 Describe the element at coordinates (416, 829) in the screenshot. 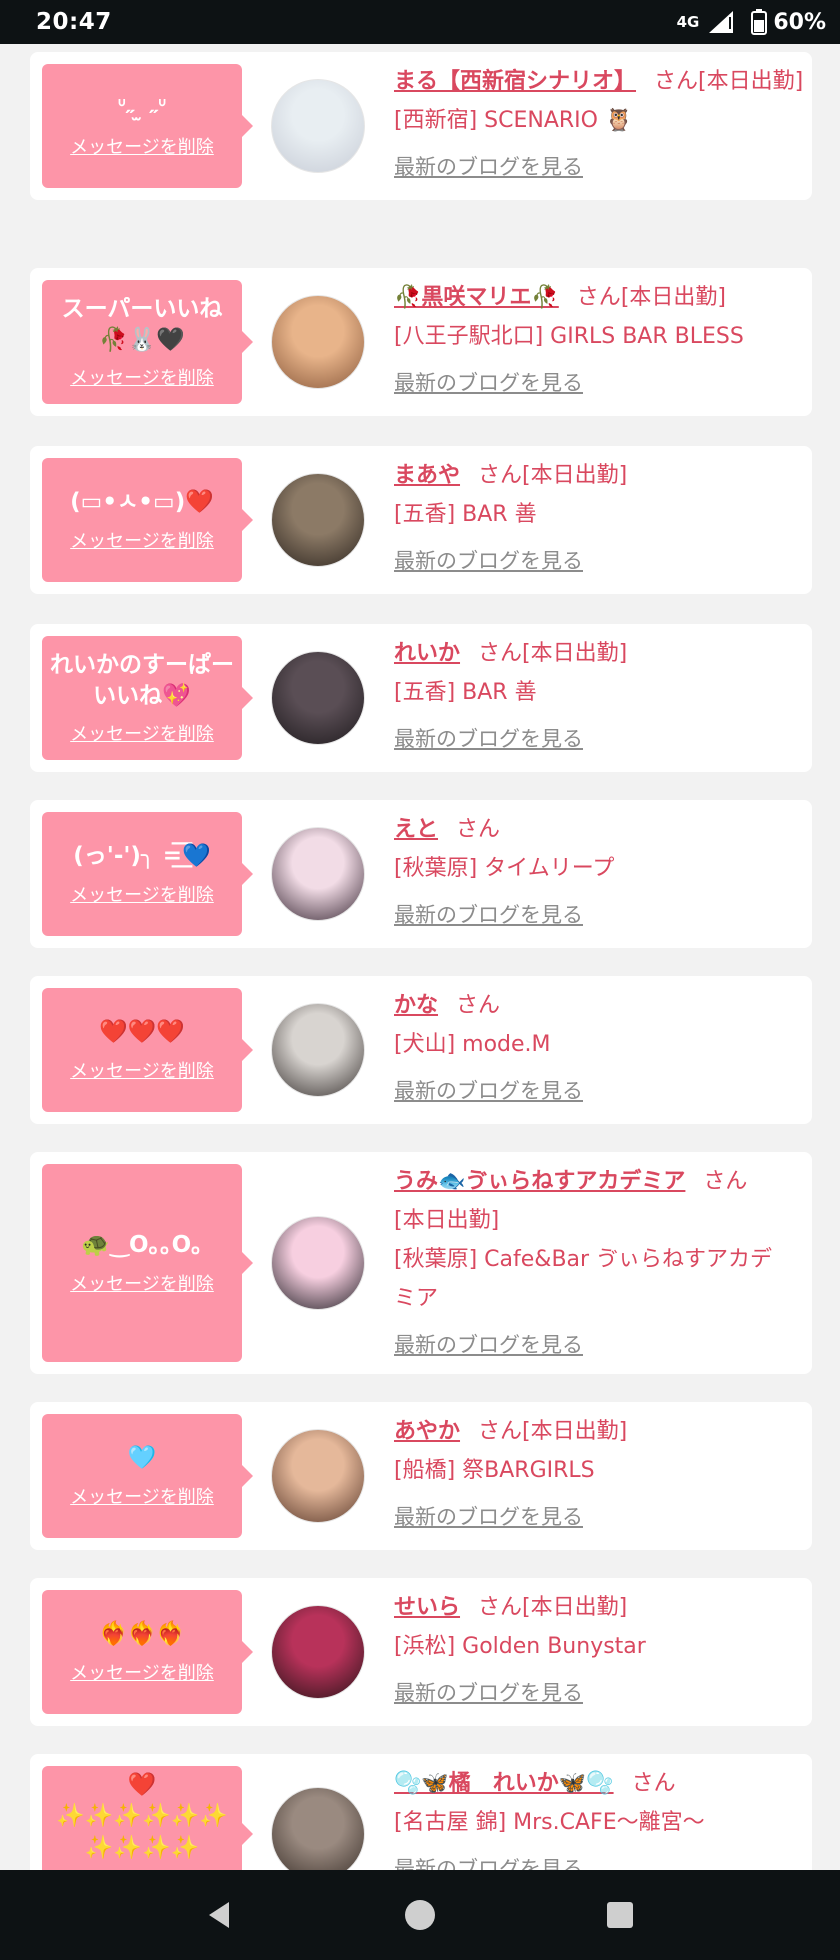

I see `profile-name-link: えと` at that location.